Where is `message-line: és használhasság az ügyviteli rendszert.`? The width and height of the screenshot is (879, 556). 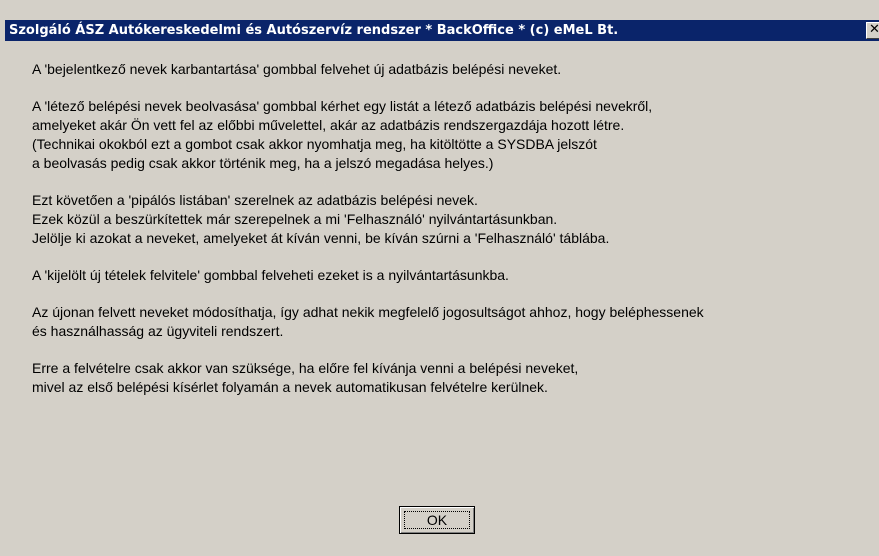
message-line: és használhasság az ügyviteli rendszert. is located at coordinates (158, 331).